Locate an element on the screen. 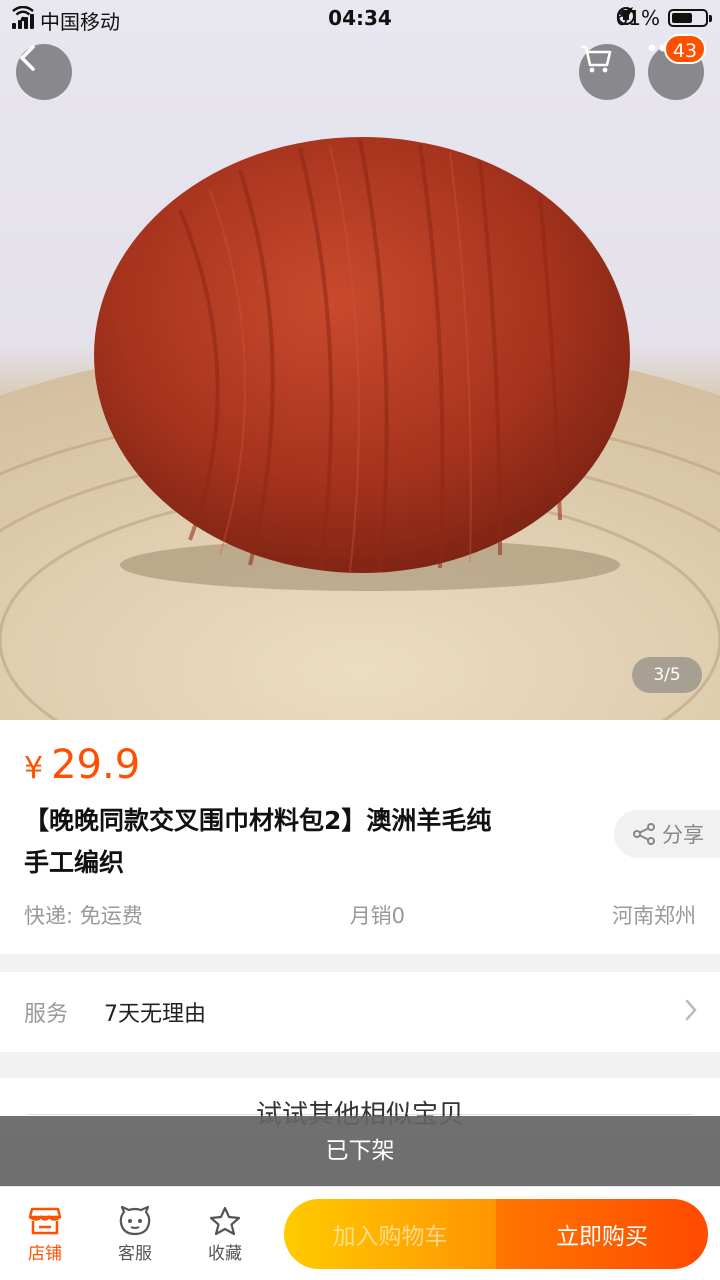  share-button: 分享 is located at coordinates (667, 834).